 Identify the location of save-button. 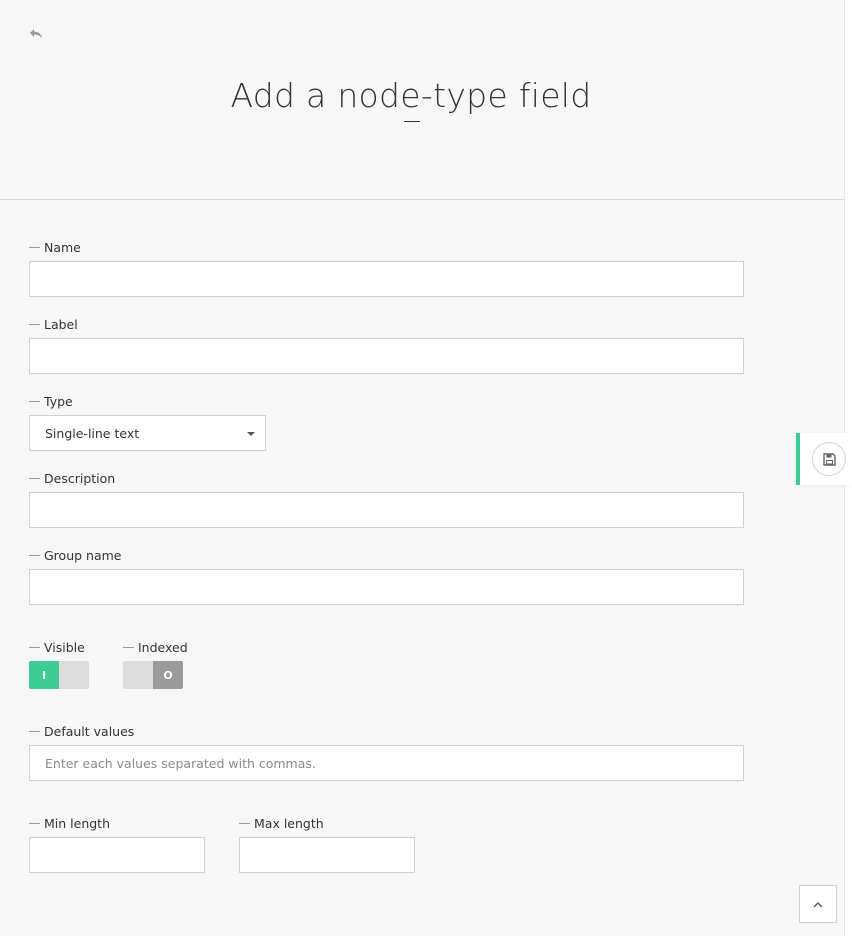
(829, 459).